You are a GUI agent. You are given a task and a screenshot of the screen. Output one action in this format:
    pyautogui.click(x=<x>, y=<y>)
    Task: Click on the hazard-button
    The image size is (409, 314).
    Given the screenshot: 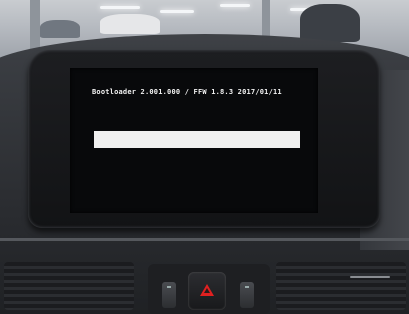 What is the action you would take?
    pyautogui.click(x=207, y=291)
    